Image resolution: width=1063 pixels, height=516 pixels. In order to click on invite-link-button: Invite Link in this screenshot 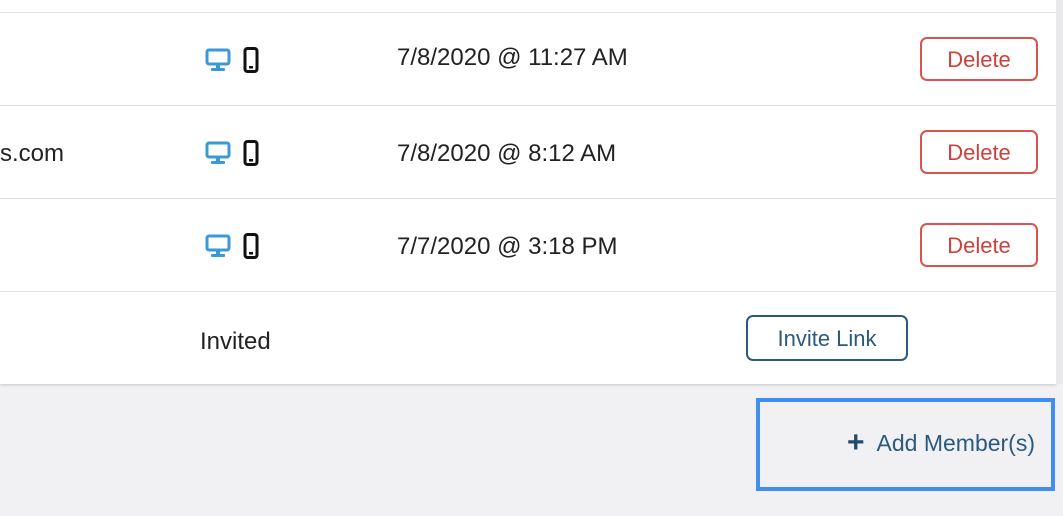, I will do `click(827, 338)`.